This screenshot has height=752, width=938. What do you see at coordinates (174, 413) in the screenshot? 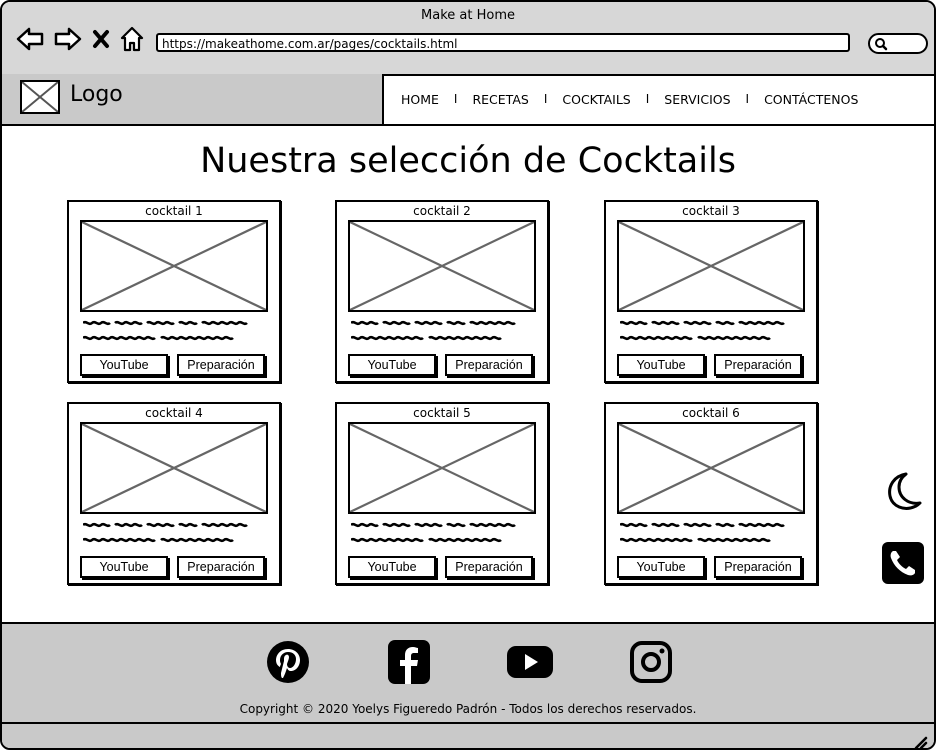
I see `card-title: cocktail 4` at bounding box center [174, 413].